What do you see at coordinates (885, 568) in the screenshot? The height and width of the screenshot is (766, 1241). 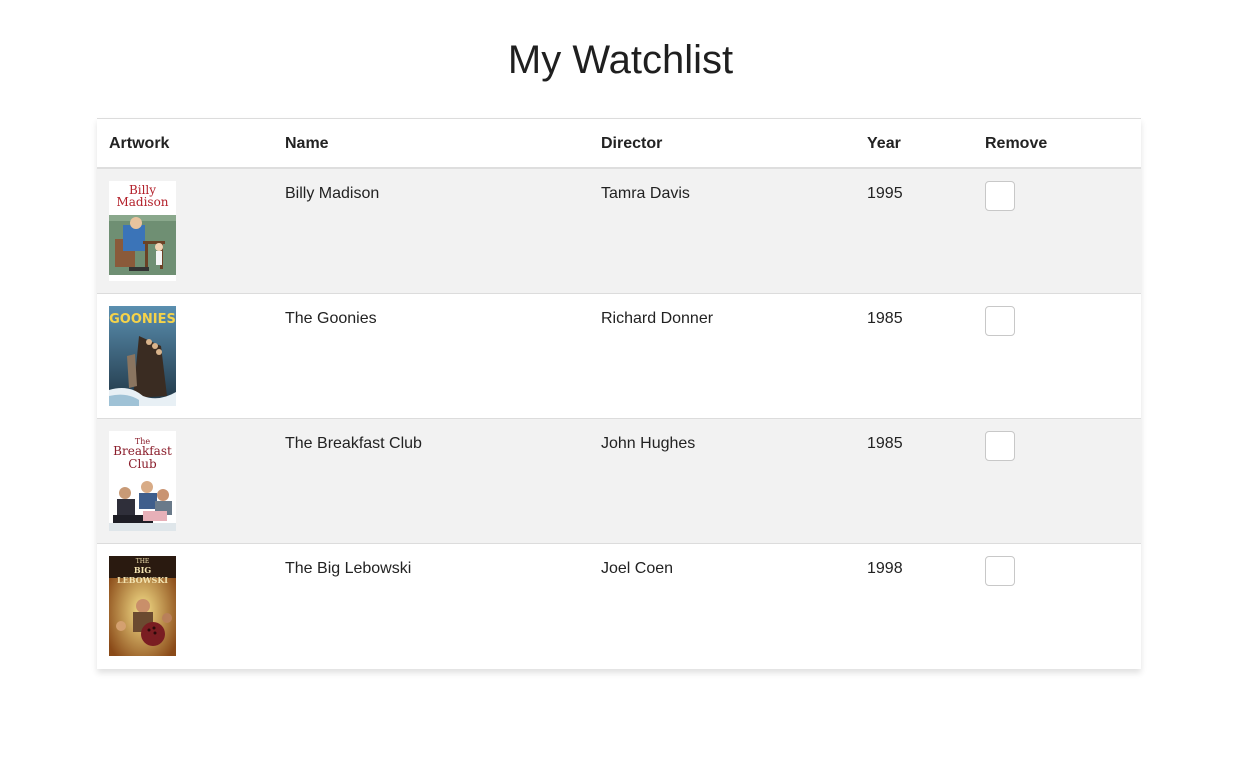 I see `movie-year: 1998` at bounding box center [885, 568].